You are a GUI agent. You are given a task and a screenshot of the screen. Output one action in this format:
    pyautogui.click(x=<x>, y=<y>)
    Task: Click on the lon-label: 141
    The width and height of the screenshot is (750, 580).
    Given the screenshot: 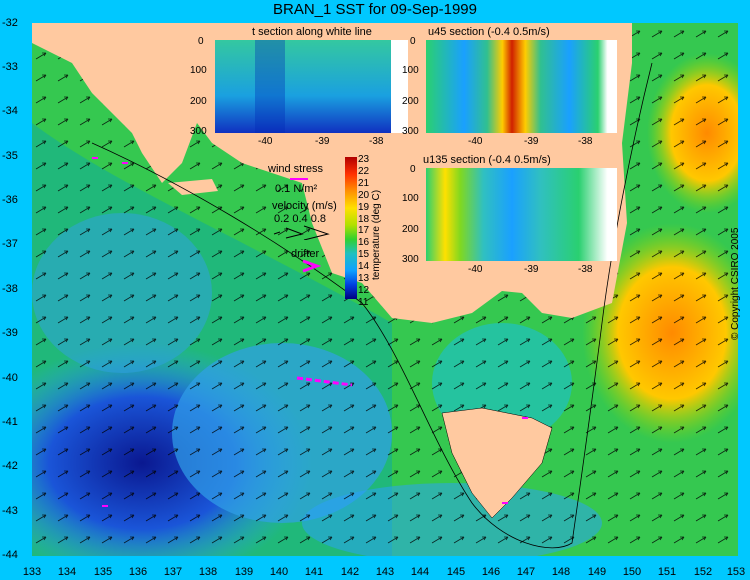 What is the action you would take?
    pyautogui.click(x=314, y=572)
    